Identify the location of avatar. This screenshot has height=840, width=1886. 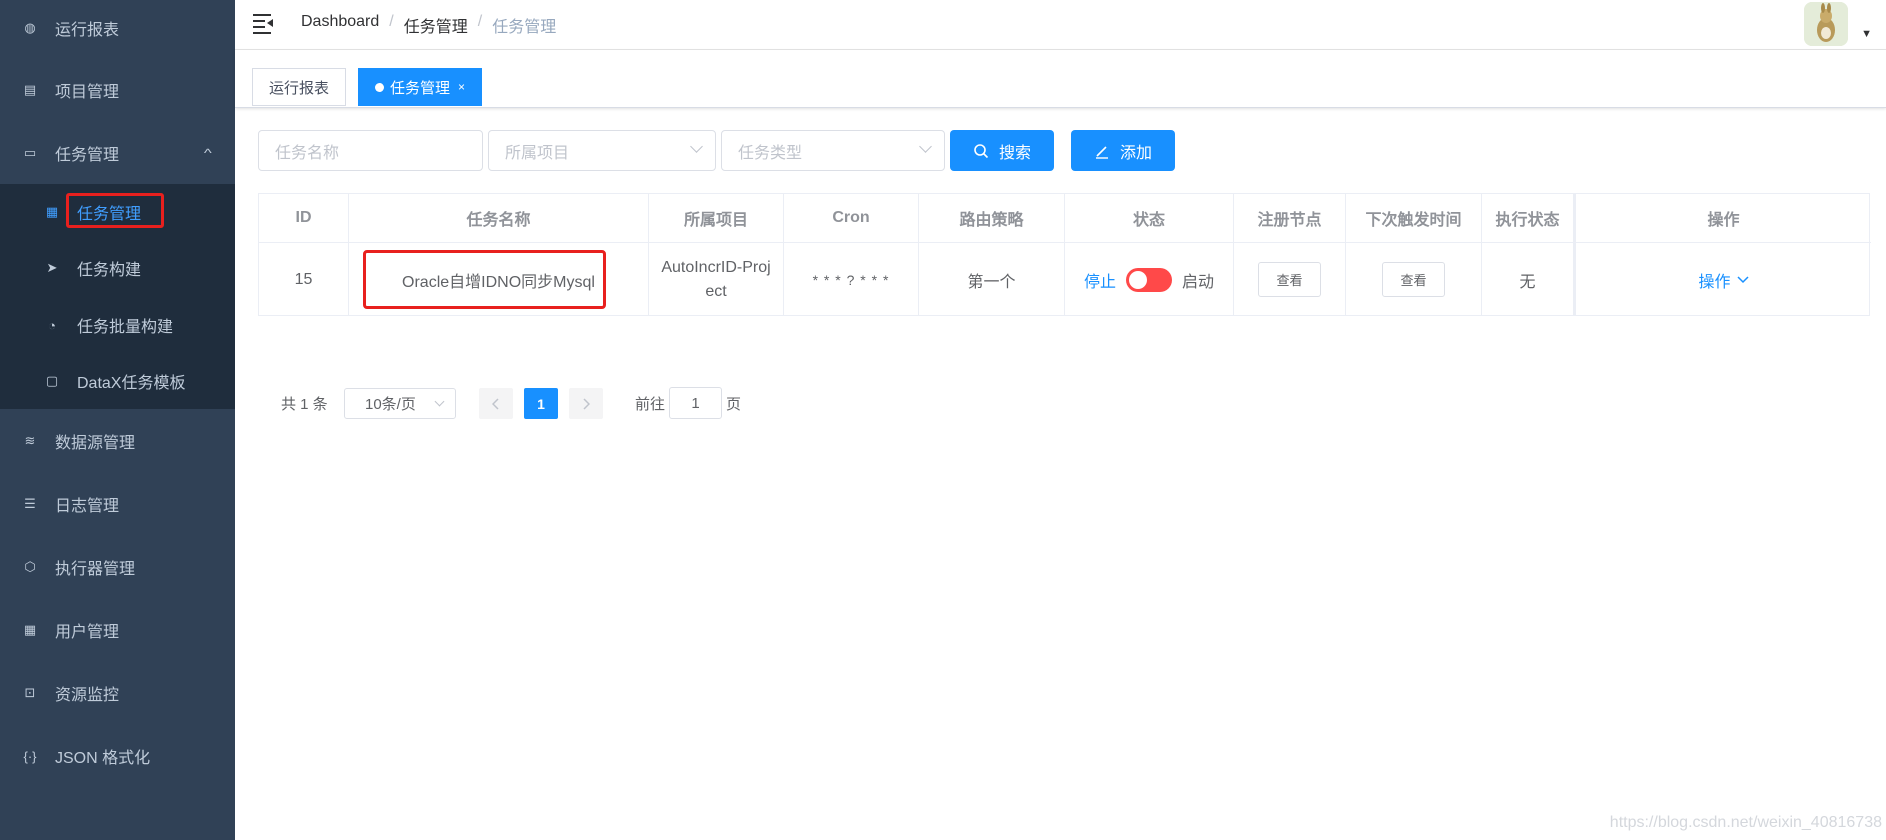
(1826, 24).